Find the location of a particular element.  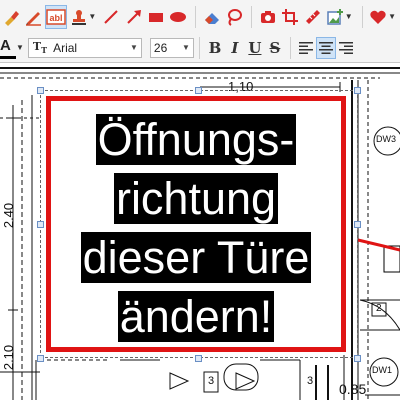

rectangle-icon is located at coordinates (156, 17).